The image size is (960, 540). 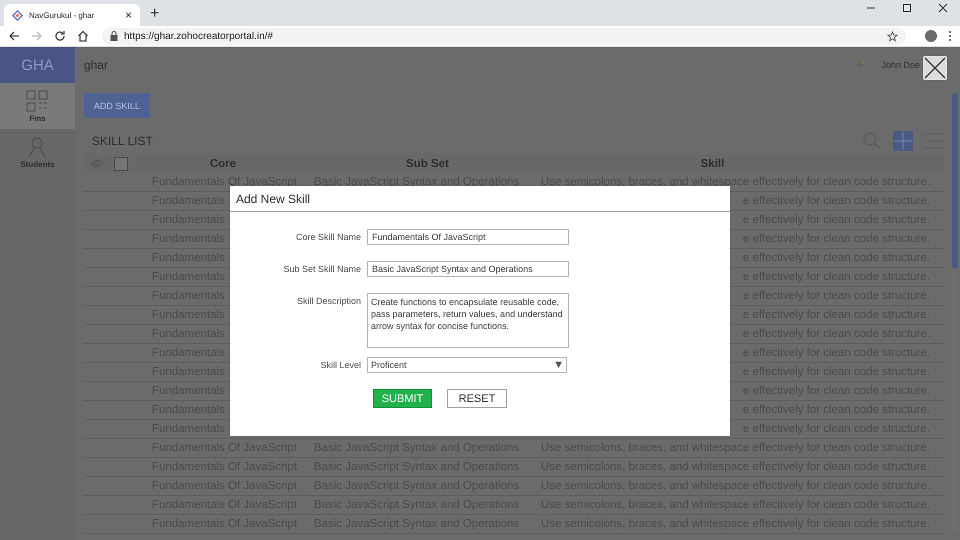 I want to click on field-label: Sub Set Skill Name, so click(x=322, y=269).